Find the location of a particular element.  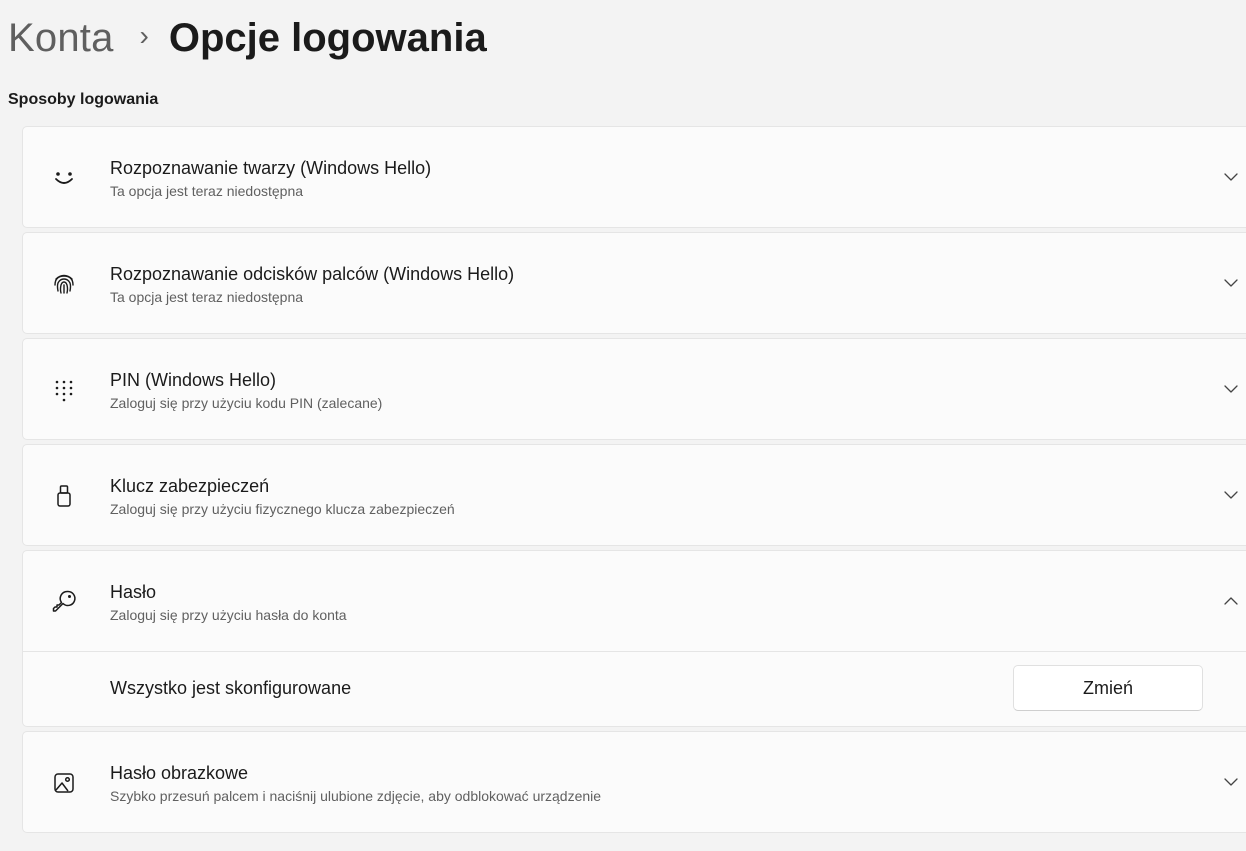

option-title: Hasło obrazkowe is located at coordinates (179, 773).